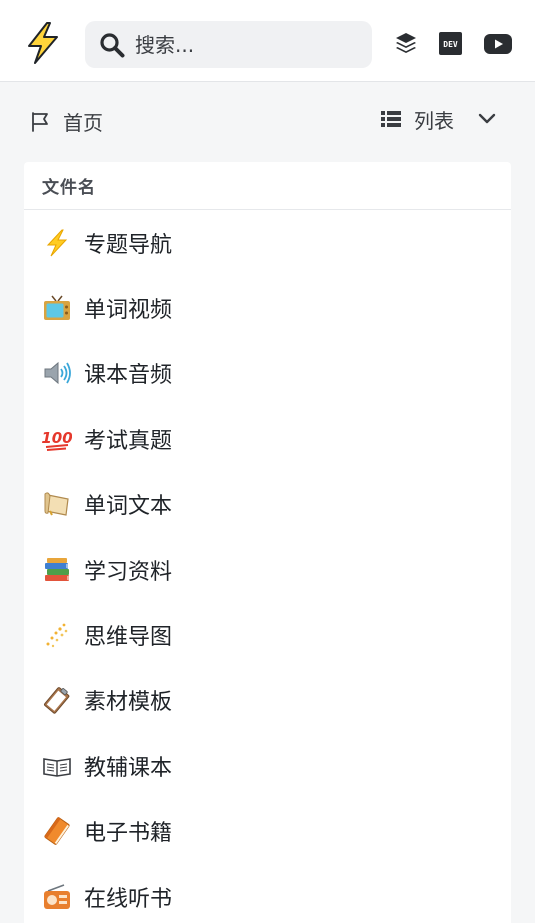 This screenshot has height=923, width=535. I want to click on scroll-icon, so click(56, 504).